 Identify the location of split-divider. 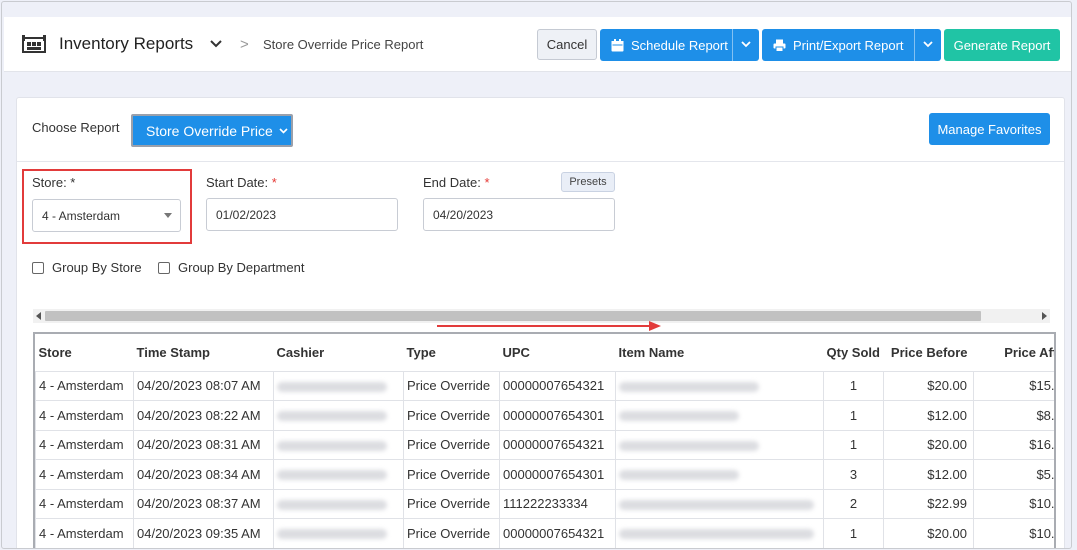
(914, 45).